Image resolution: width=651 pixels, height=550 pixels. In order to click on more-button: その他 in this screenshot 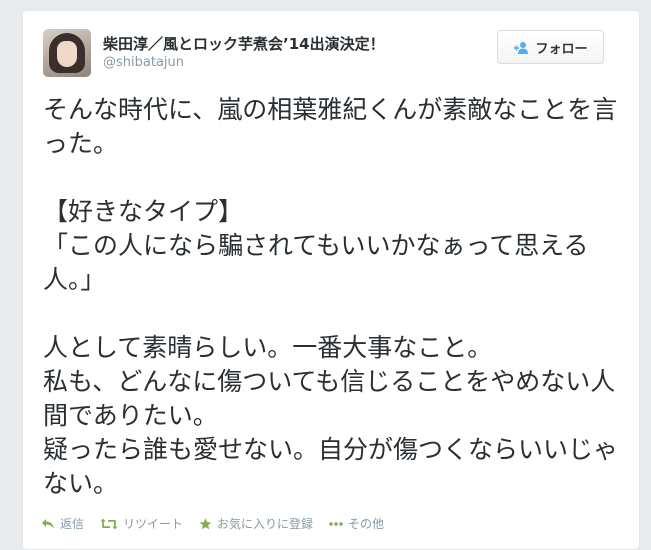, I will do `click(356, 523)`.